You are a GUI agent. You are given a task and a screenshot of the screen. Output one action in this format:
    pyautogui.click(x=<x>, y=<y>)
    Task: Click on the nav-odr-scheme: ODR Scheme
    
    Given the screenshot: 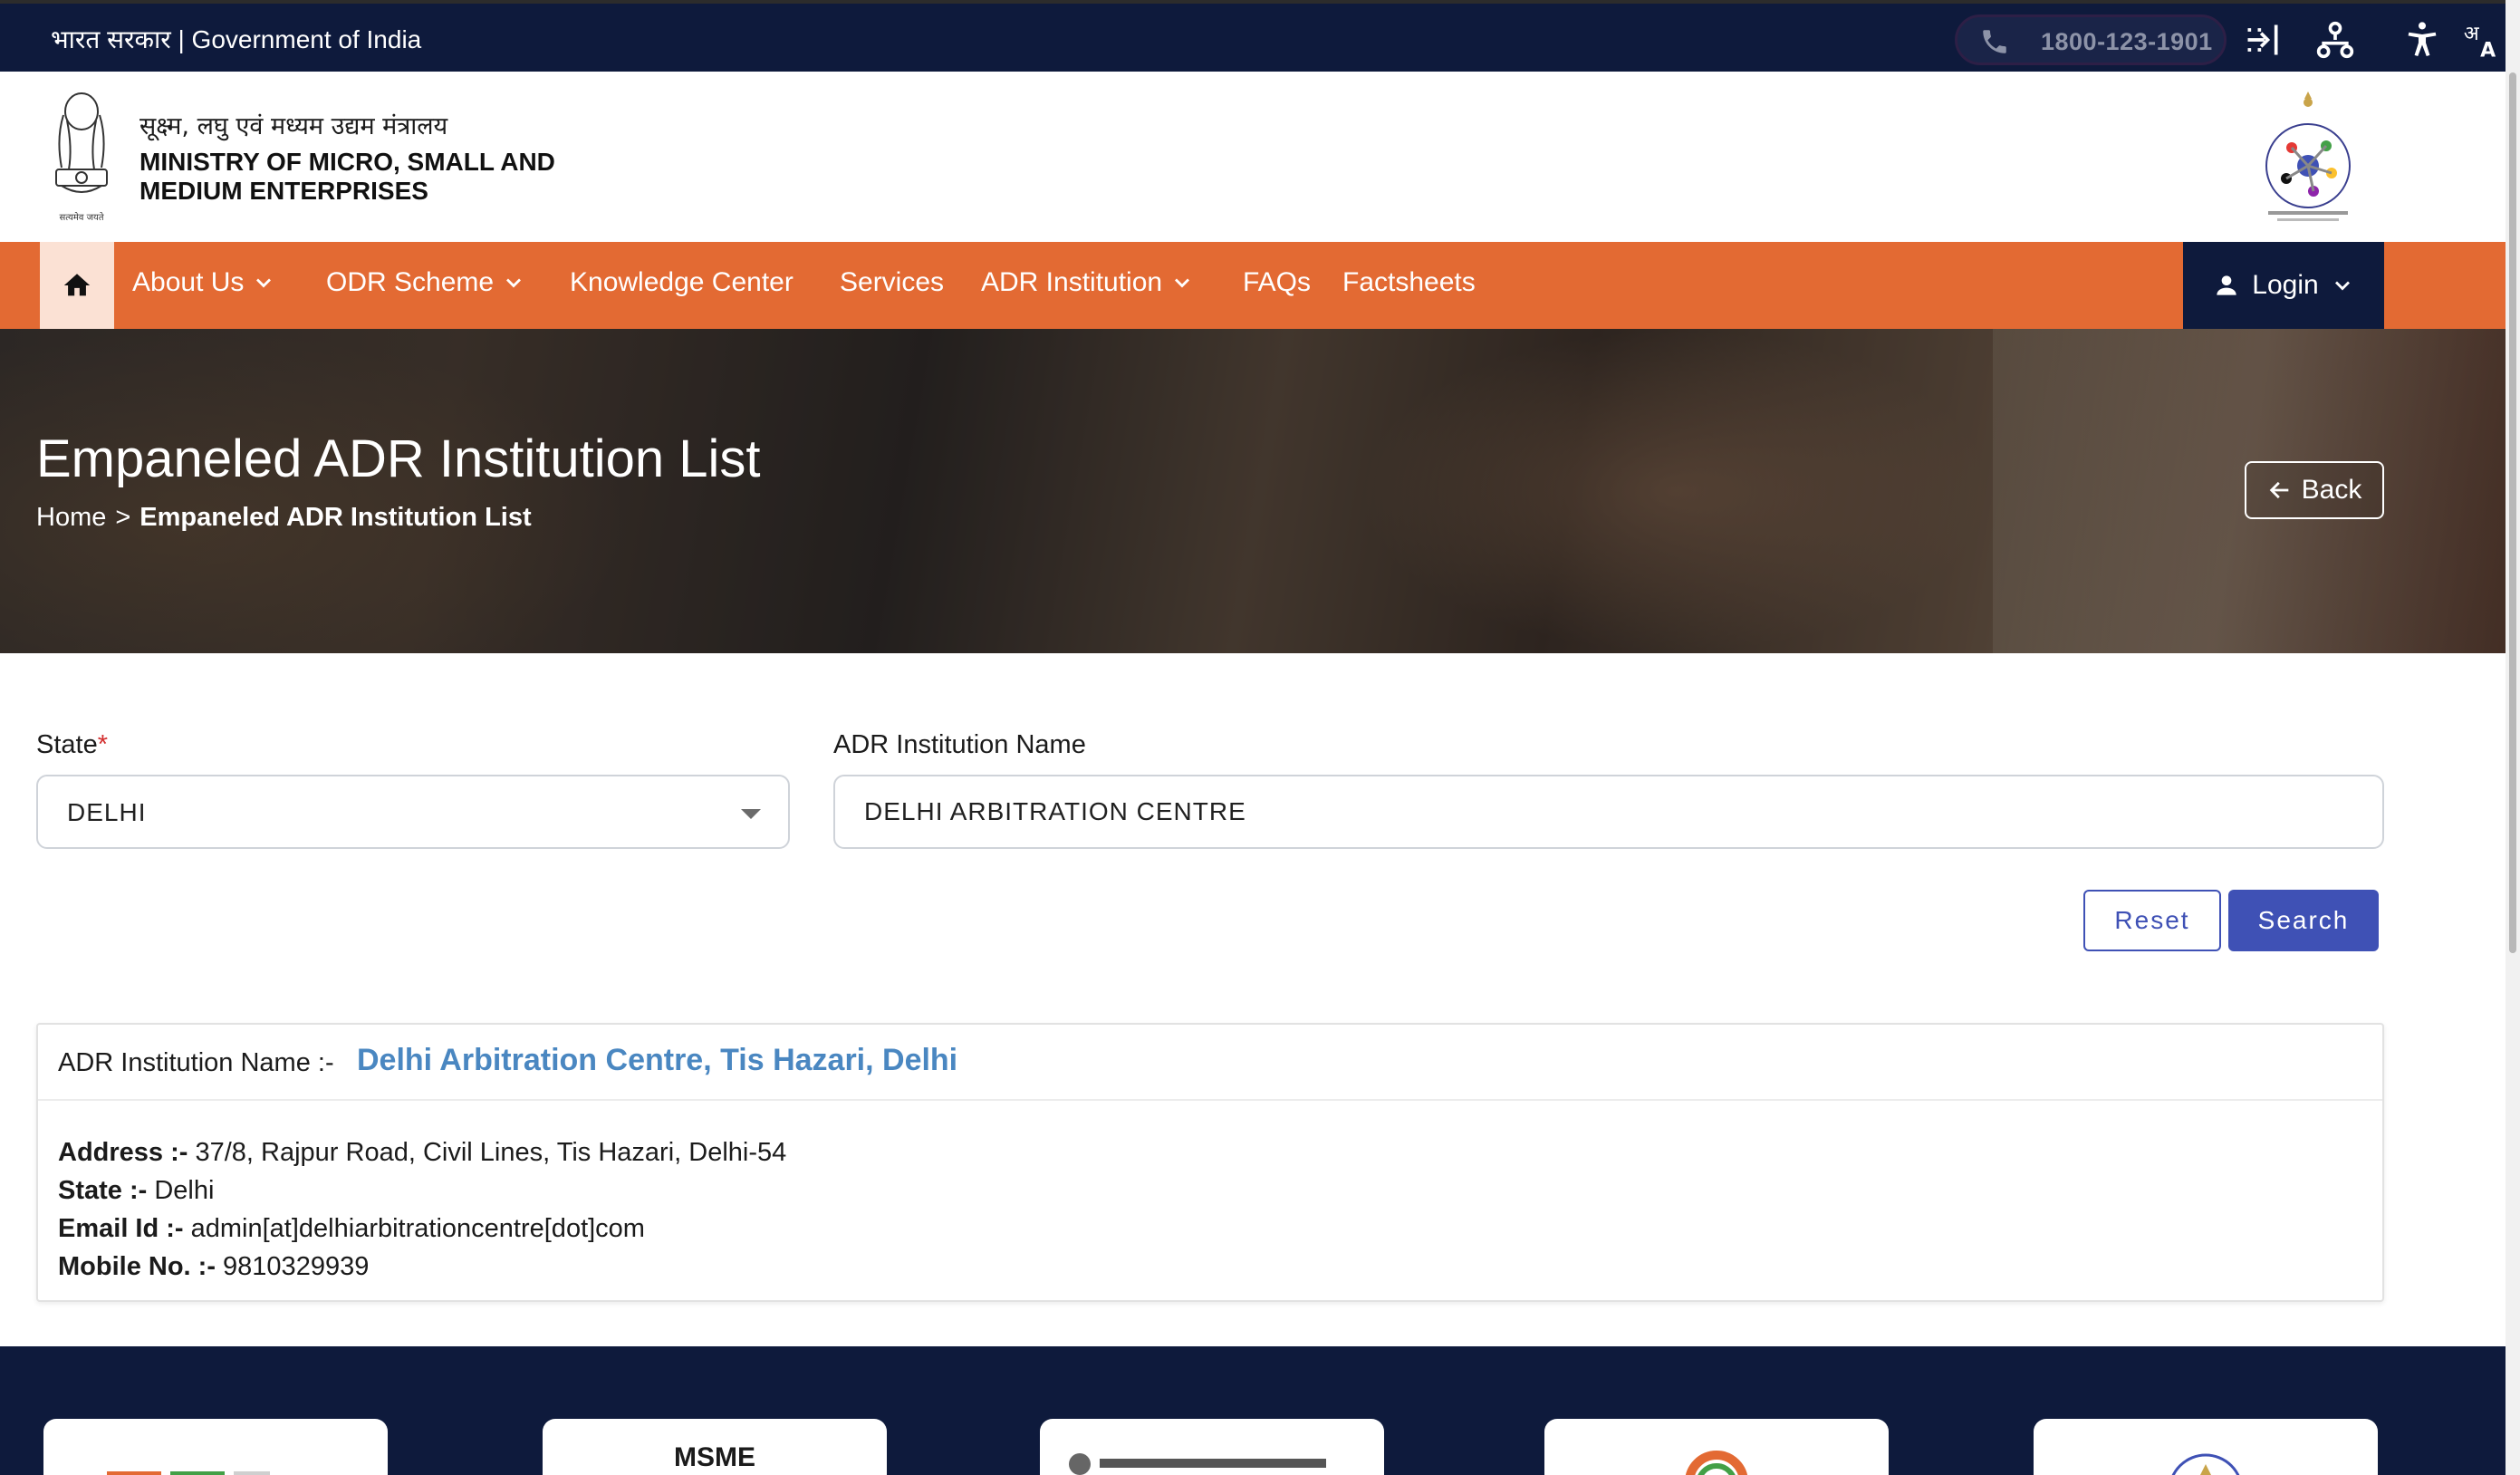 What is the action you would take?
    pyautogui.click(x=426, y=282)
    